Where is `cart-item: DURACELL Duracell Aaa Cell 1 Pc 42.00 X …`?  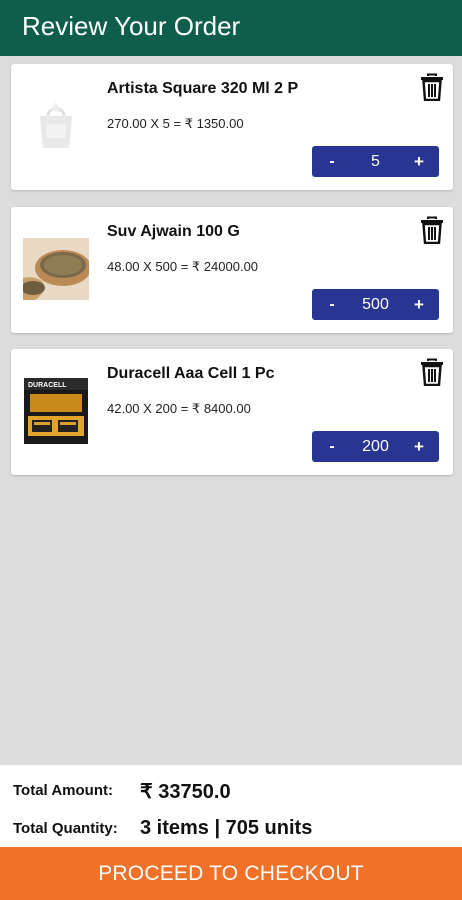
cart-item: DURACELL Duracell Aaa Cell 1 Pc 42.00 X … is located at coordinates (232, 412).